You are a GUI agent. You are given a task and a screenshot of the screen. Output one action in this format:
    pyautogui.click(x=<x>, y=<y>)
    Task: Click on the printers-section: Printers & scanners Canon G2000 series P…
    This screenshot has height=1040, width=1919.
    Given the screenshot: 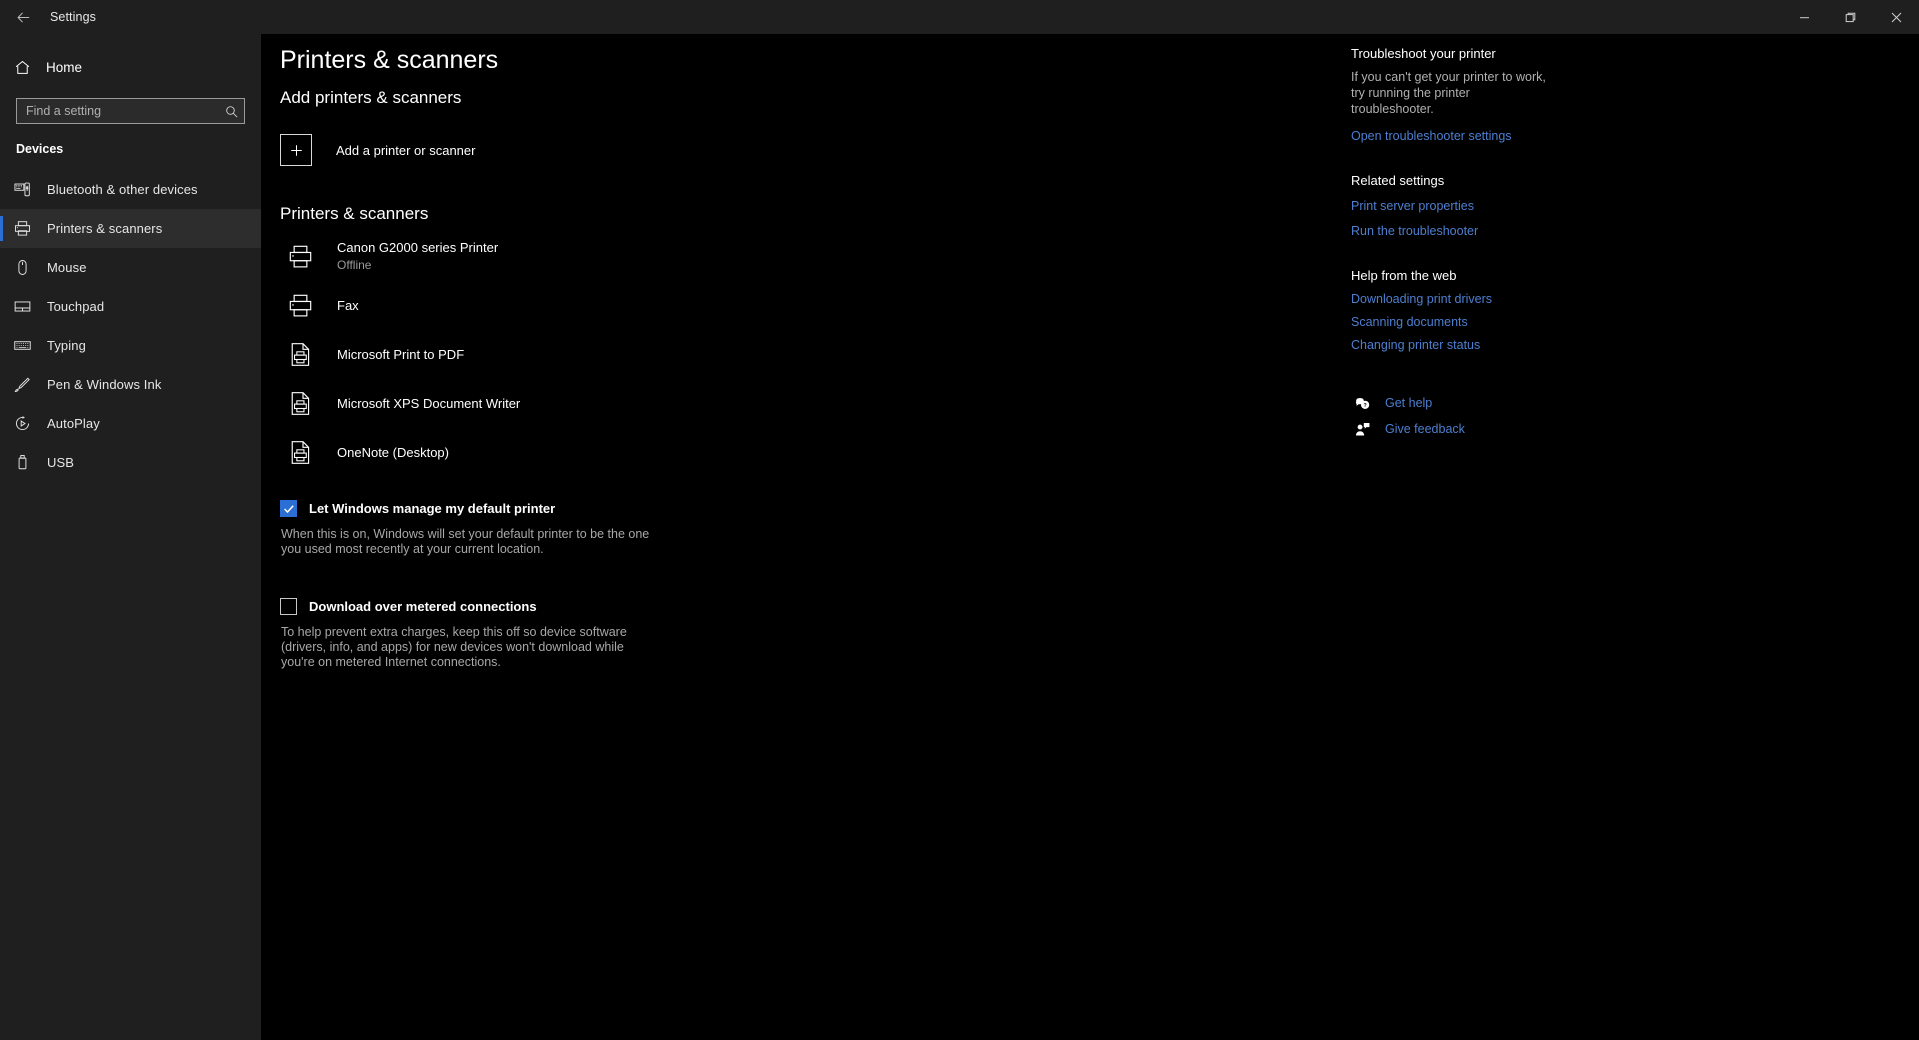 What is the action you would take?
    pyautogui.click(x=400, y=340)
    